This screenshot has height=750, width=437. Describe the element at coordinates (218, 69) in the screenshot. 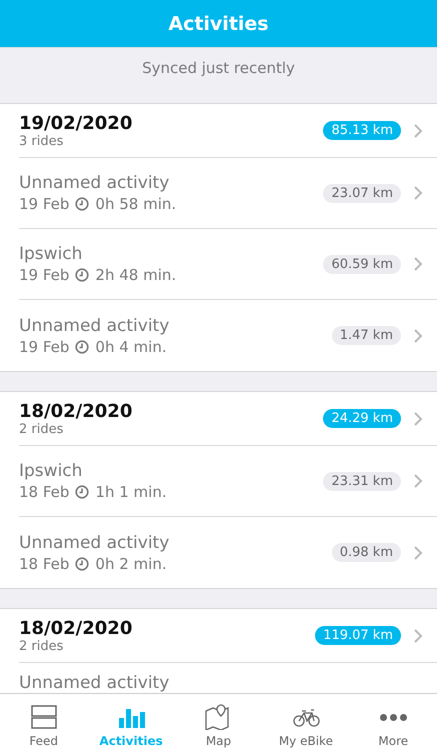

I see `sync-status: Synced just recently` at that location.